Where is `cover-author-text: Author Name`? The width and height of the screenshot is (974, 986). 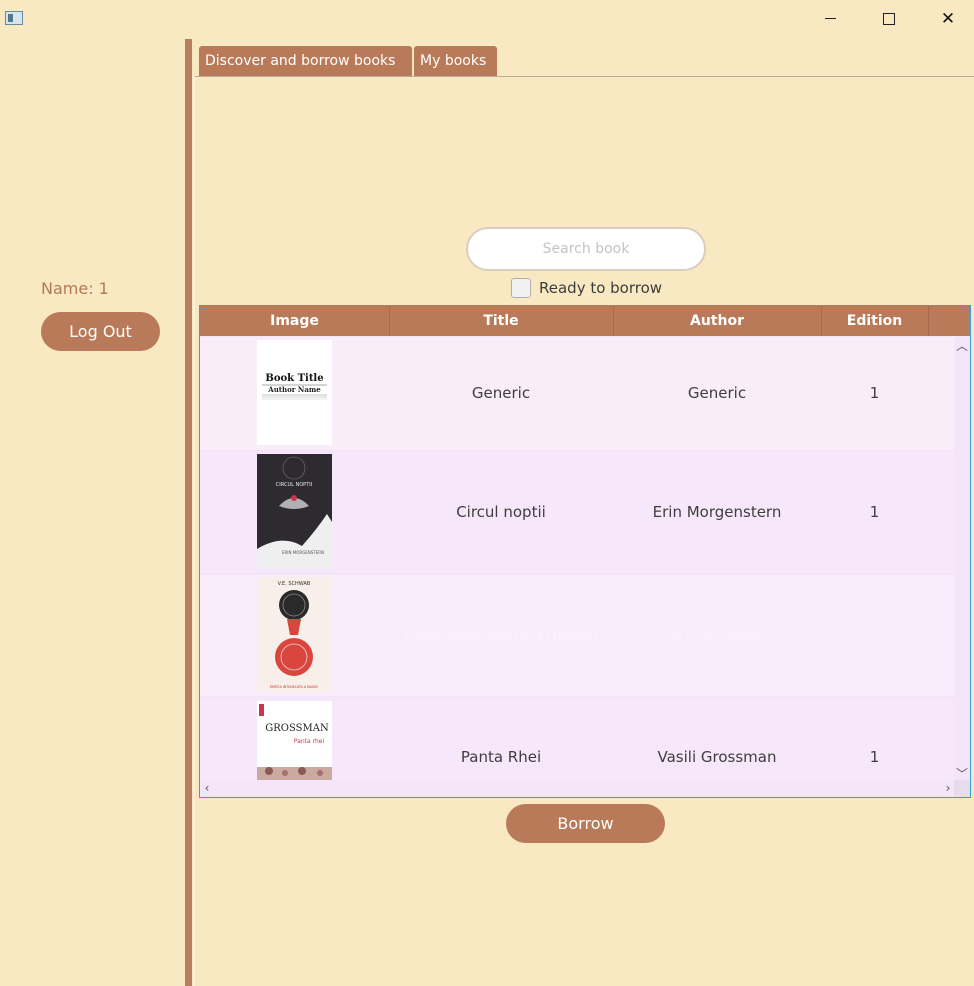
cover-author-text: Author Name is located at coordinates (294, 389).